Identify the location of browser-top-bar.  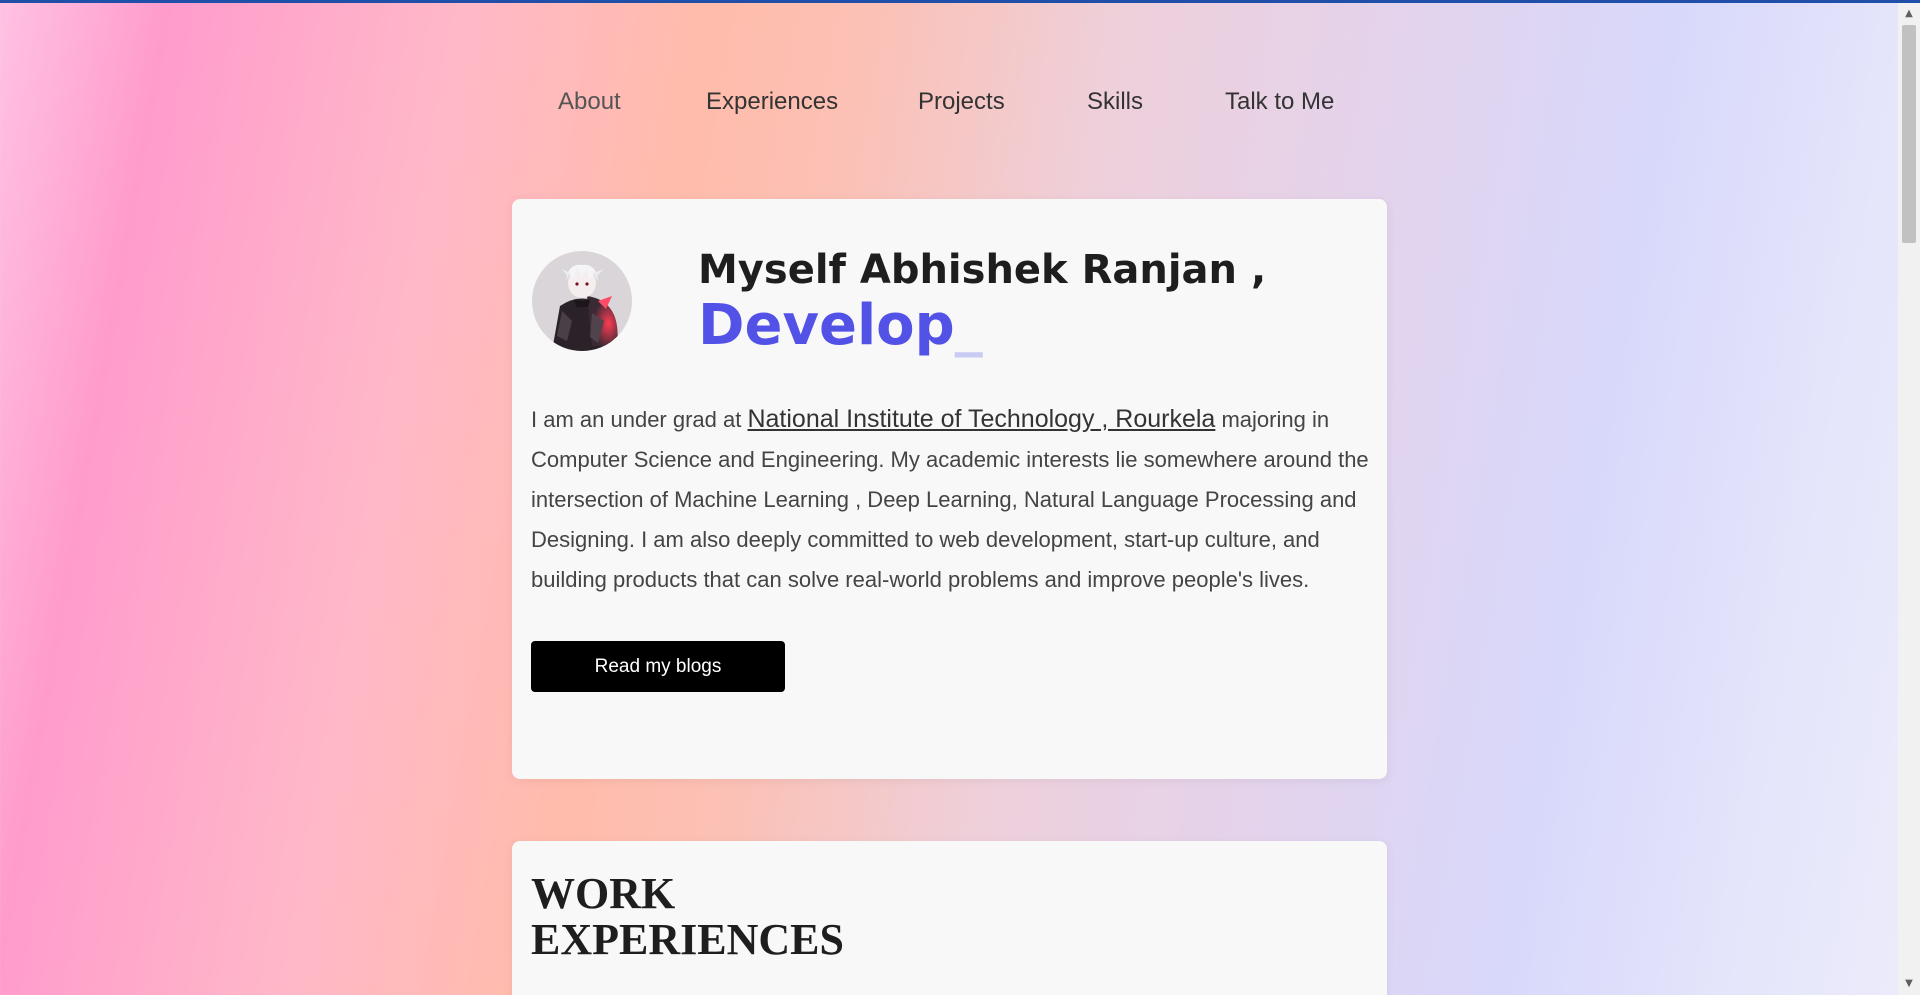
(960, 1).